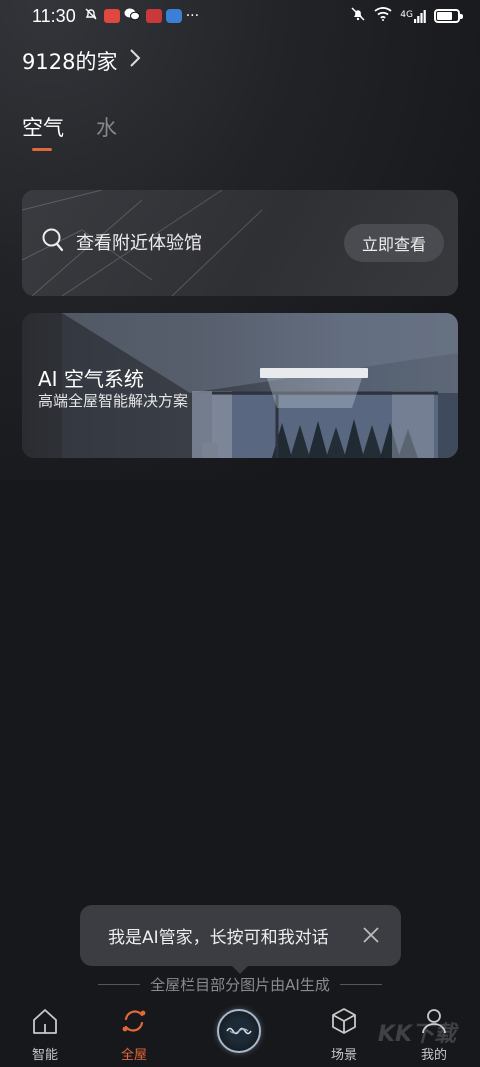 This screenshot has width=480, height=1067. I want to click on more-notifications: ···, so click(192, 16).